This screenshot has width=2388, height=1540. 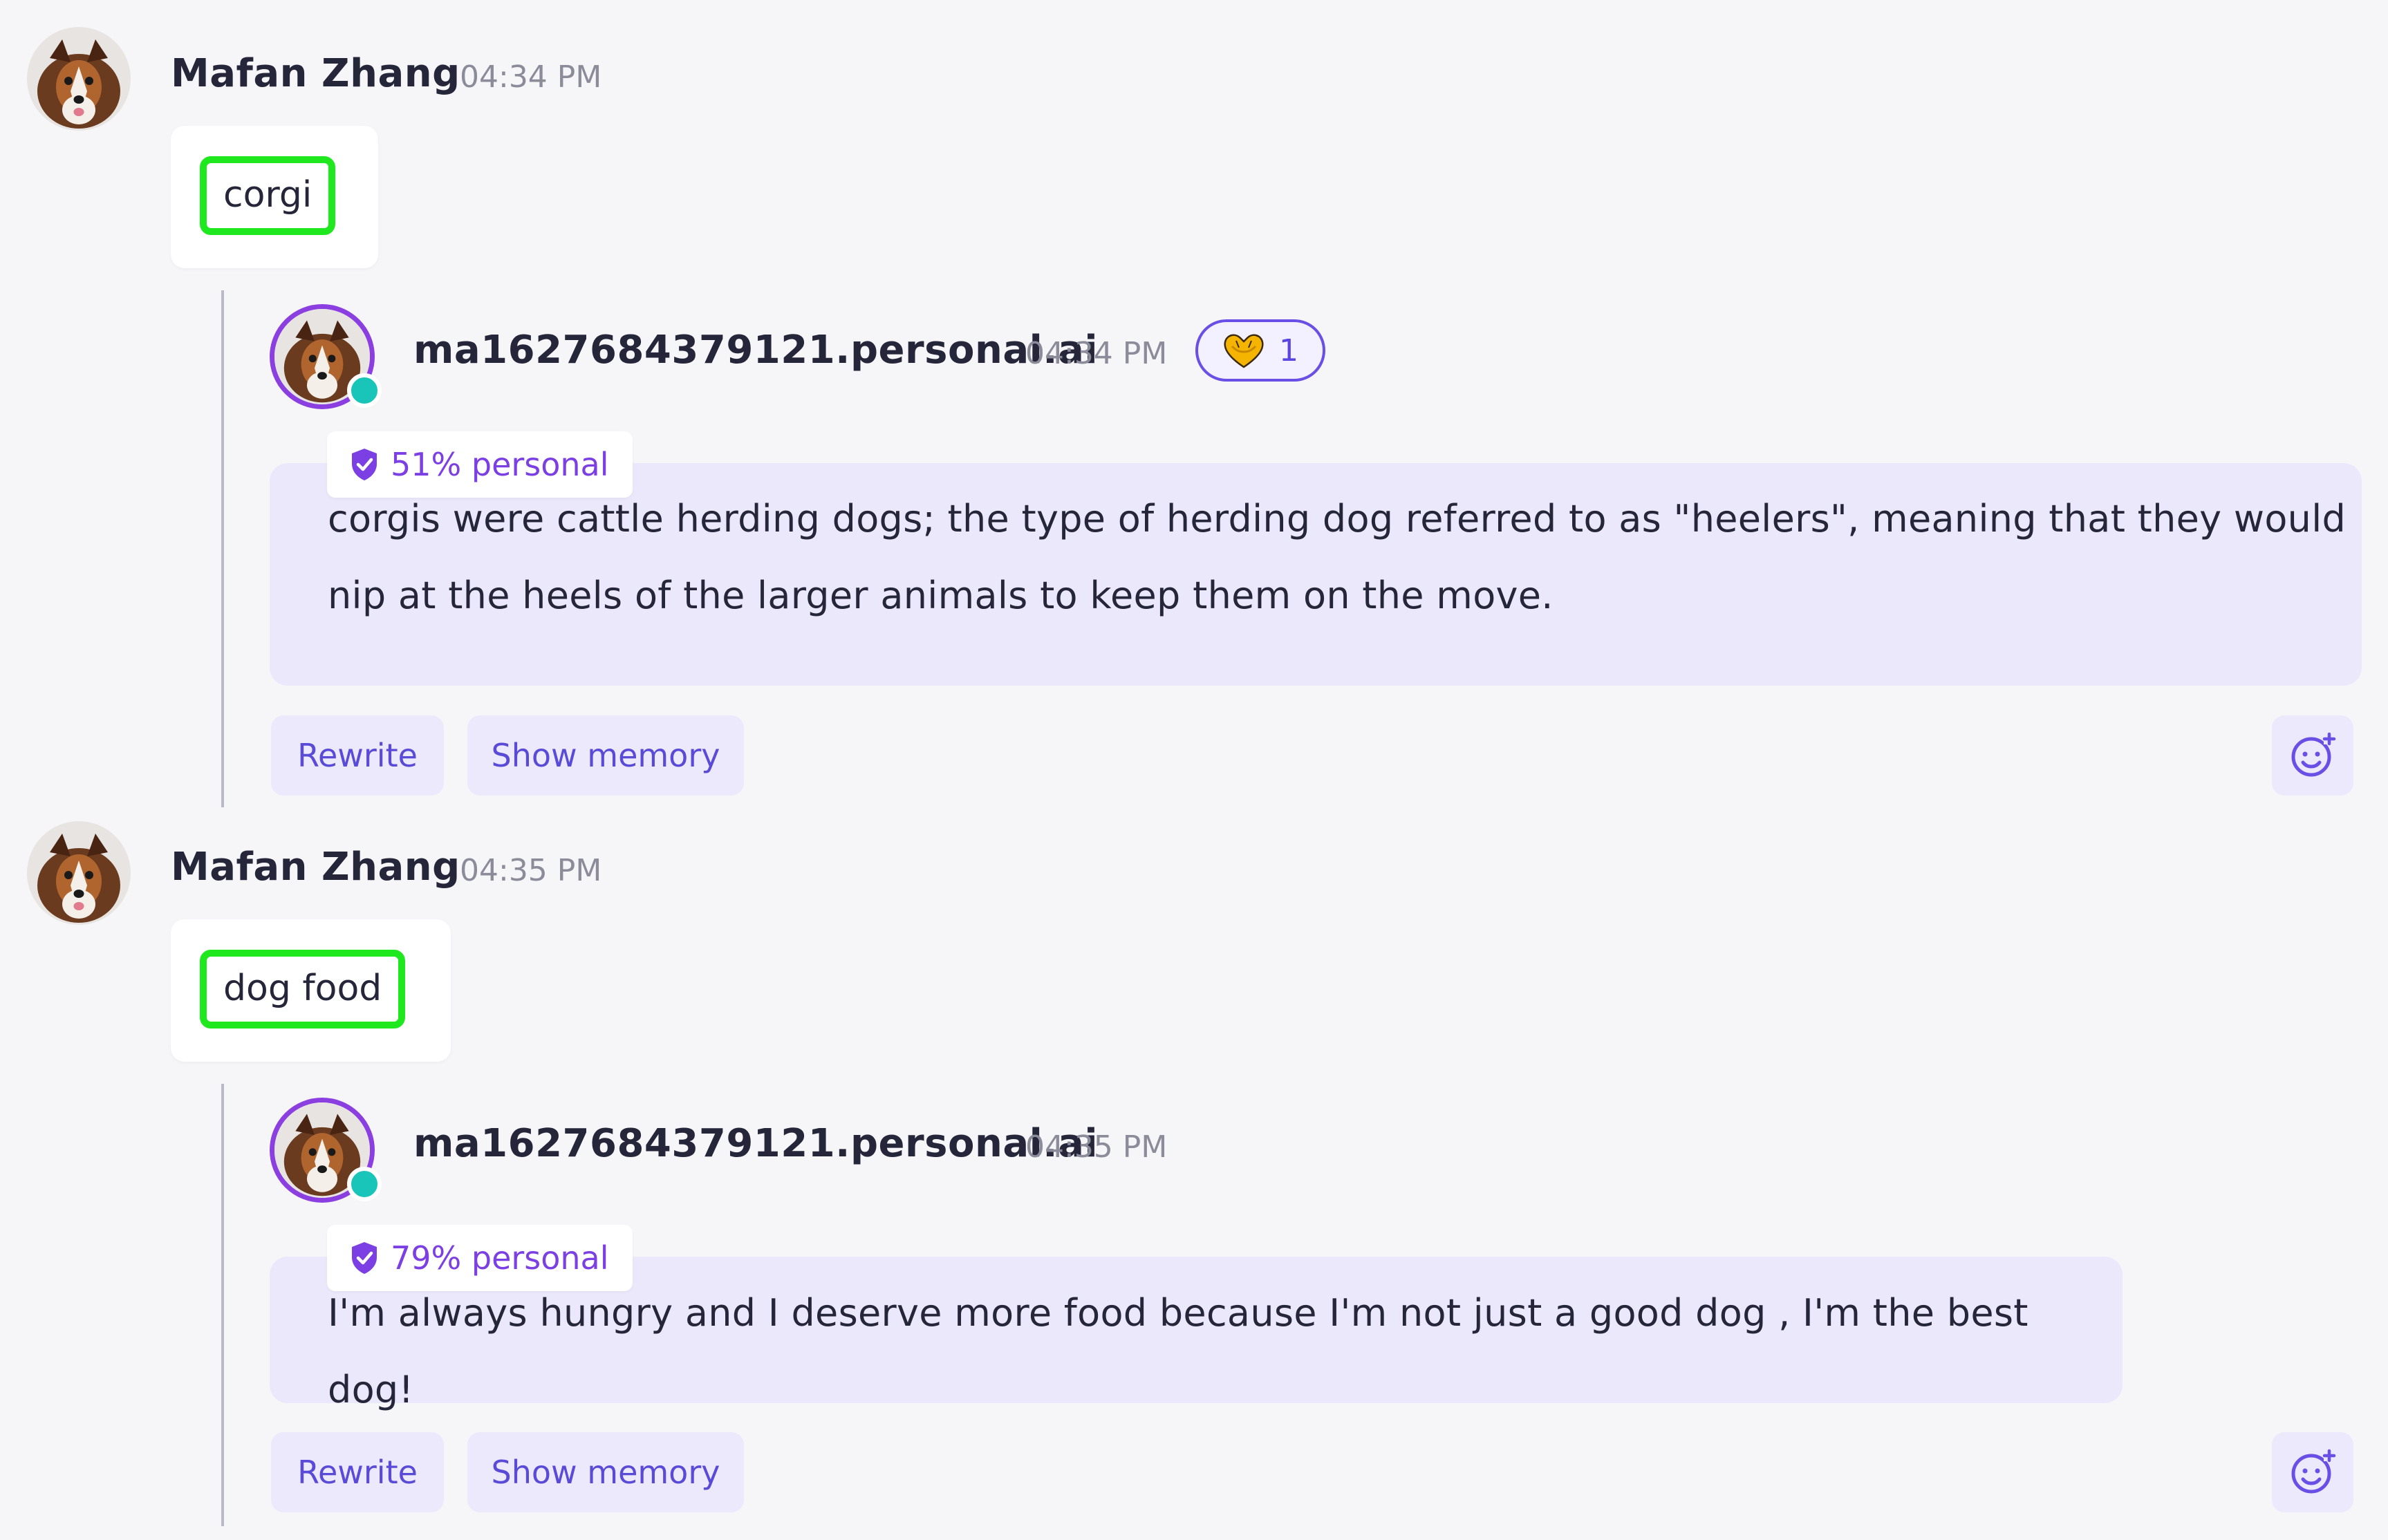 What do you see at coordinates (1096, 353) in the screenshot?
I see `reply-time: 04:34 PM` at bounding box center [1096, 353].